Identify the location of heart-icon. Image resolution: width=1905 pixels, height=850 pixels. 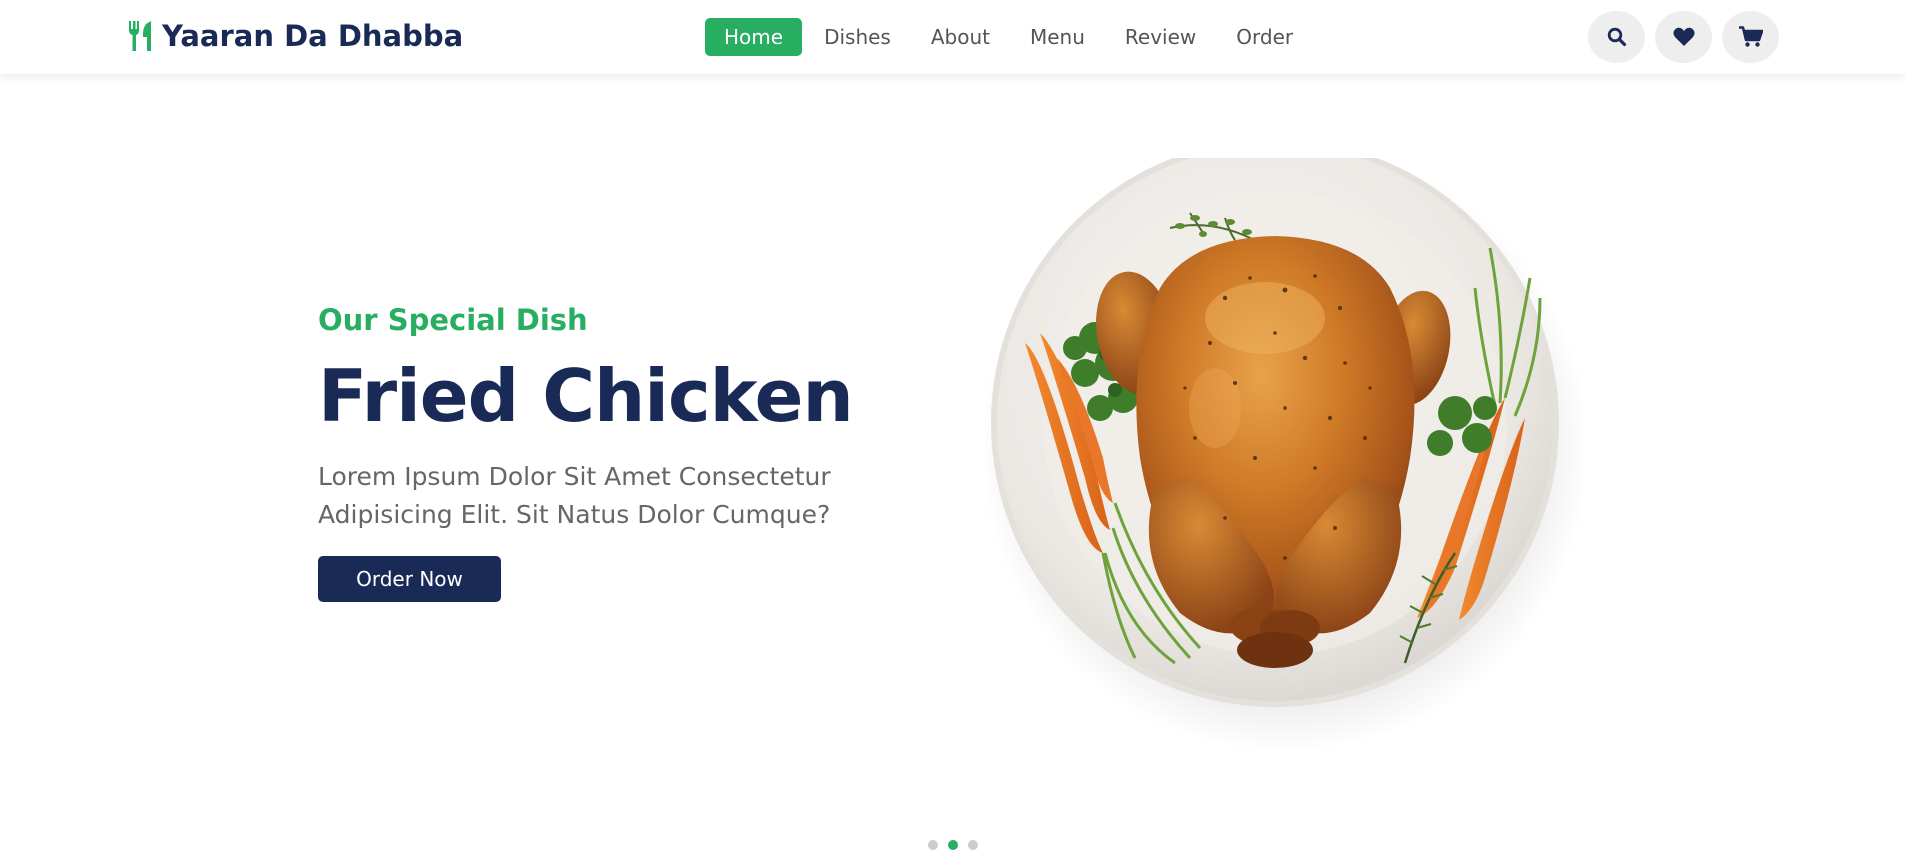
(1683, 36).